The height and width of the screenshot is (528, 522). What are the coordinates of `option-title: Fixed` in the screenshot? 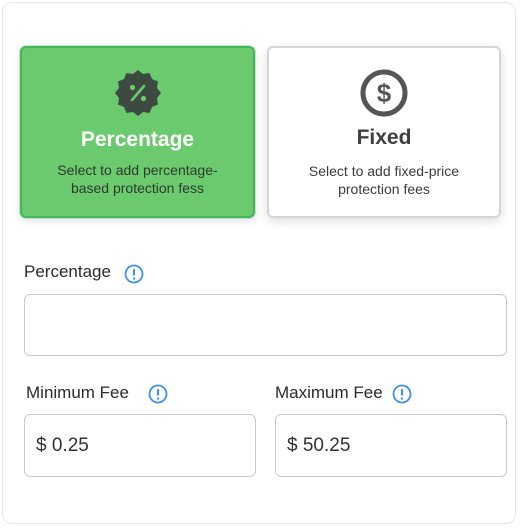 It's located at (384, 137).